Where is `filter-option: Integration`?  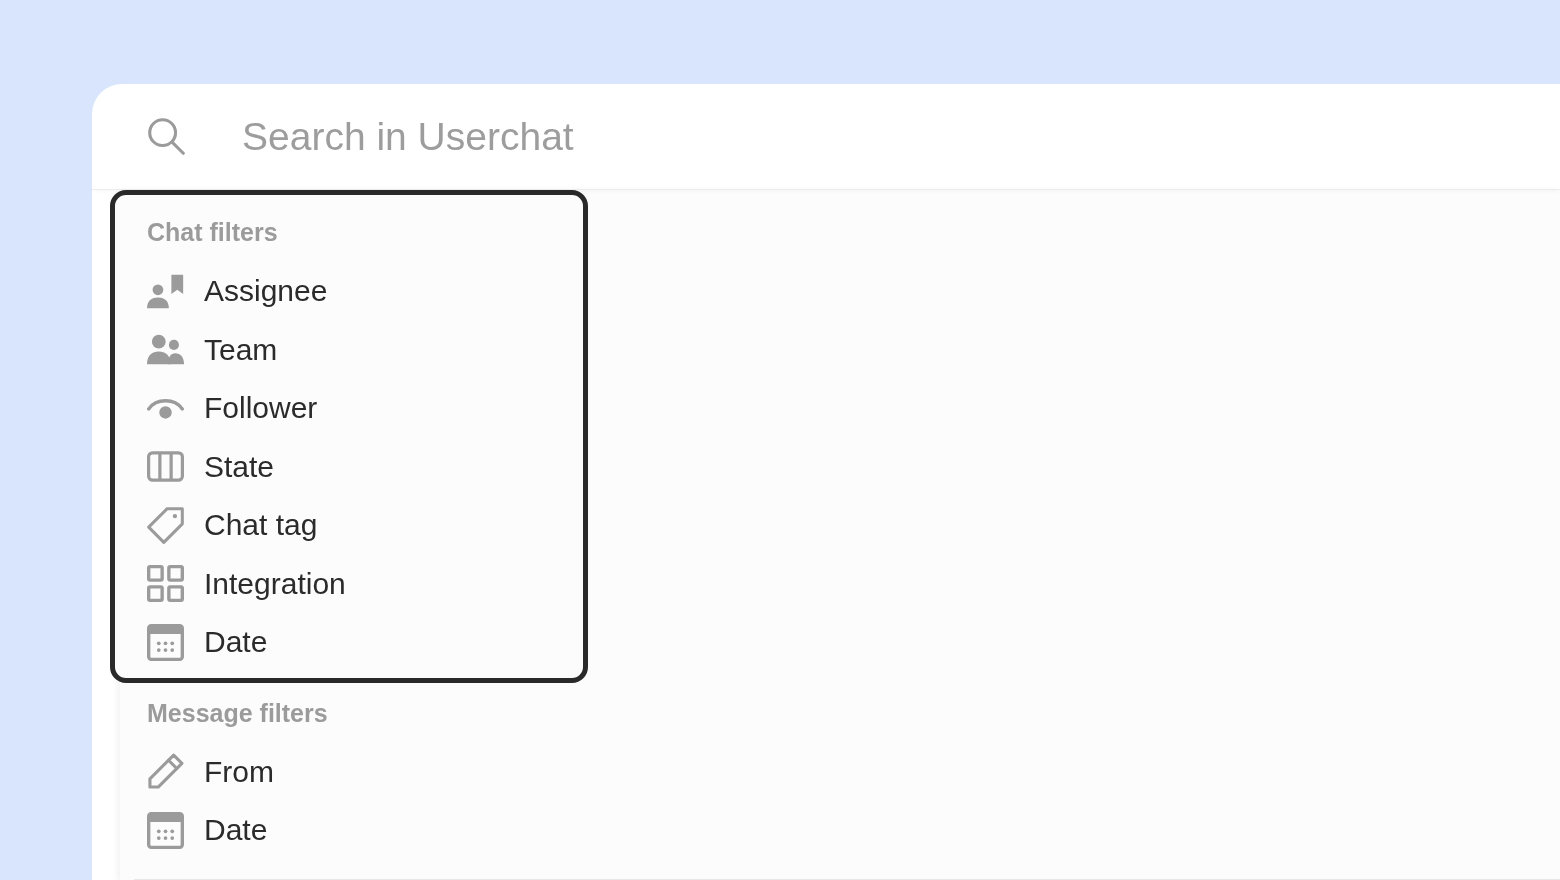
filter-option: Integration is located at coordinates (246, 583).